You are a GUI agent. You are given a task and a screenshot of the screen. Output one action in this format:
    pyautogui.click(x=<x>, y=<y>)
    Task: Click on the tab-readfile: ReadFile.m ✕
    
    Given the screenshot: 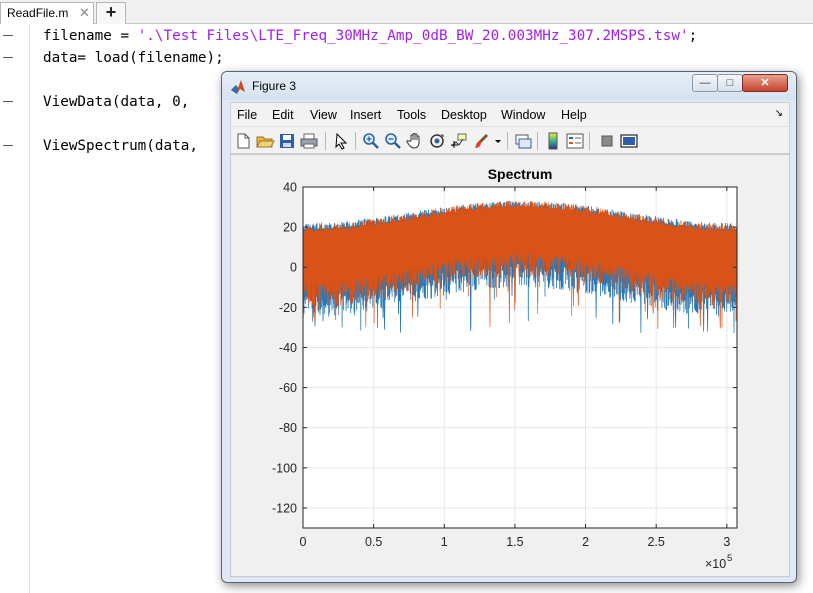 What is the action you would take?
    pyautogui.click(x=47, y=13)
    